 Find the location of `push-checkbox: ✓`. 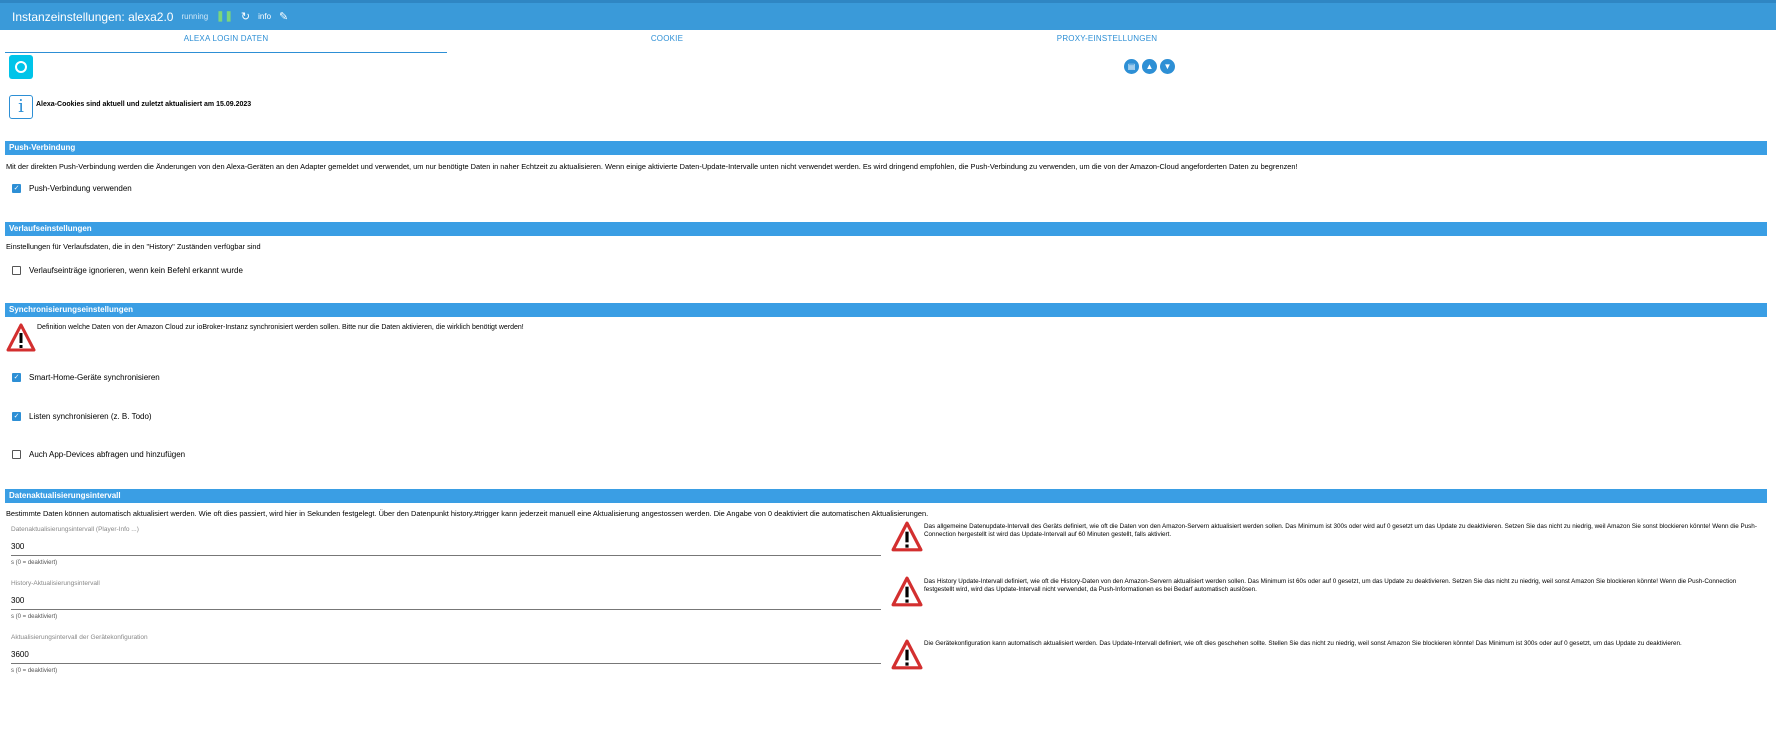

push-checkbox: ✓ is located at coordinates (16, 188).